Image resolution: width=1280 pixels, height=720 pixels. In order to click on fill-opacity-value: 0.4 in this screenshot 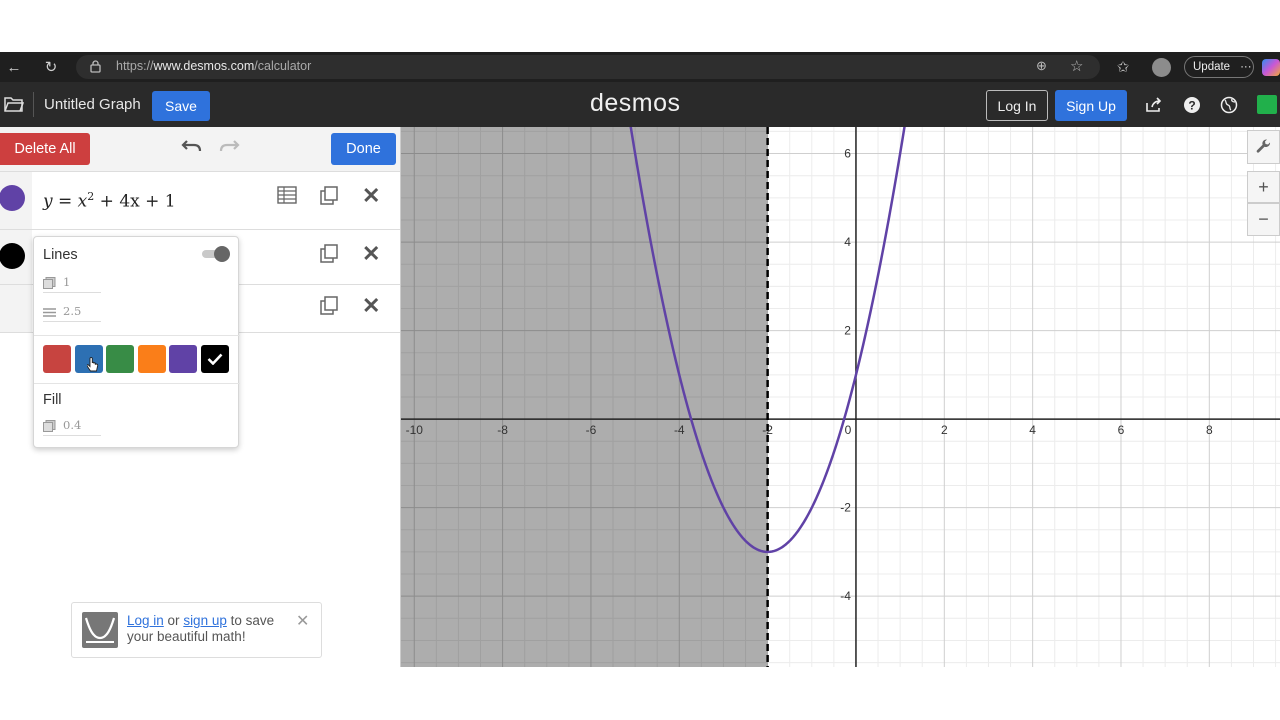, I will do `click(72, 425)`.